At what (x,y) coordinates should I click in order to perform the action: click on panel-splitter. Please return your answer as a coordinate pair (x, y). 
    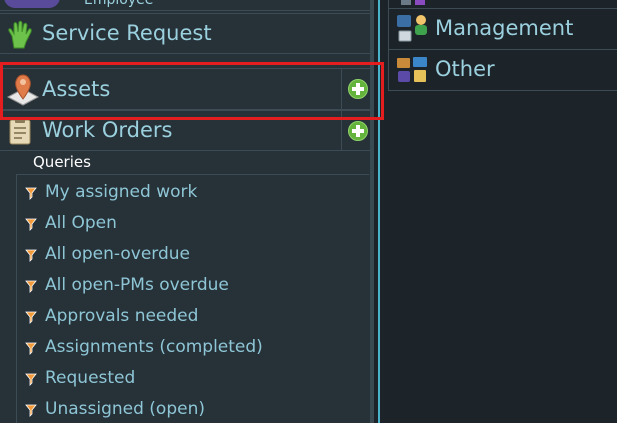
    Looking at the image, I should click on (372, 211).